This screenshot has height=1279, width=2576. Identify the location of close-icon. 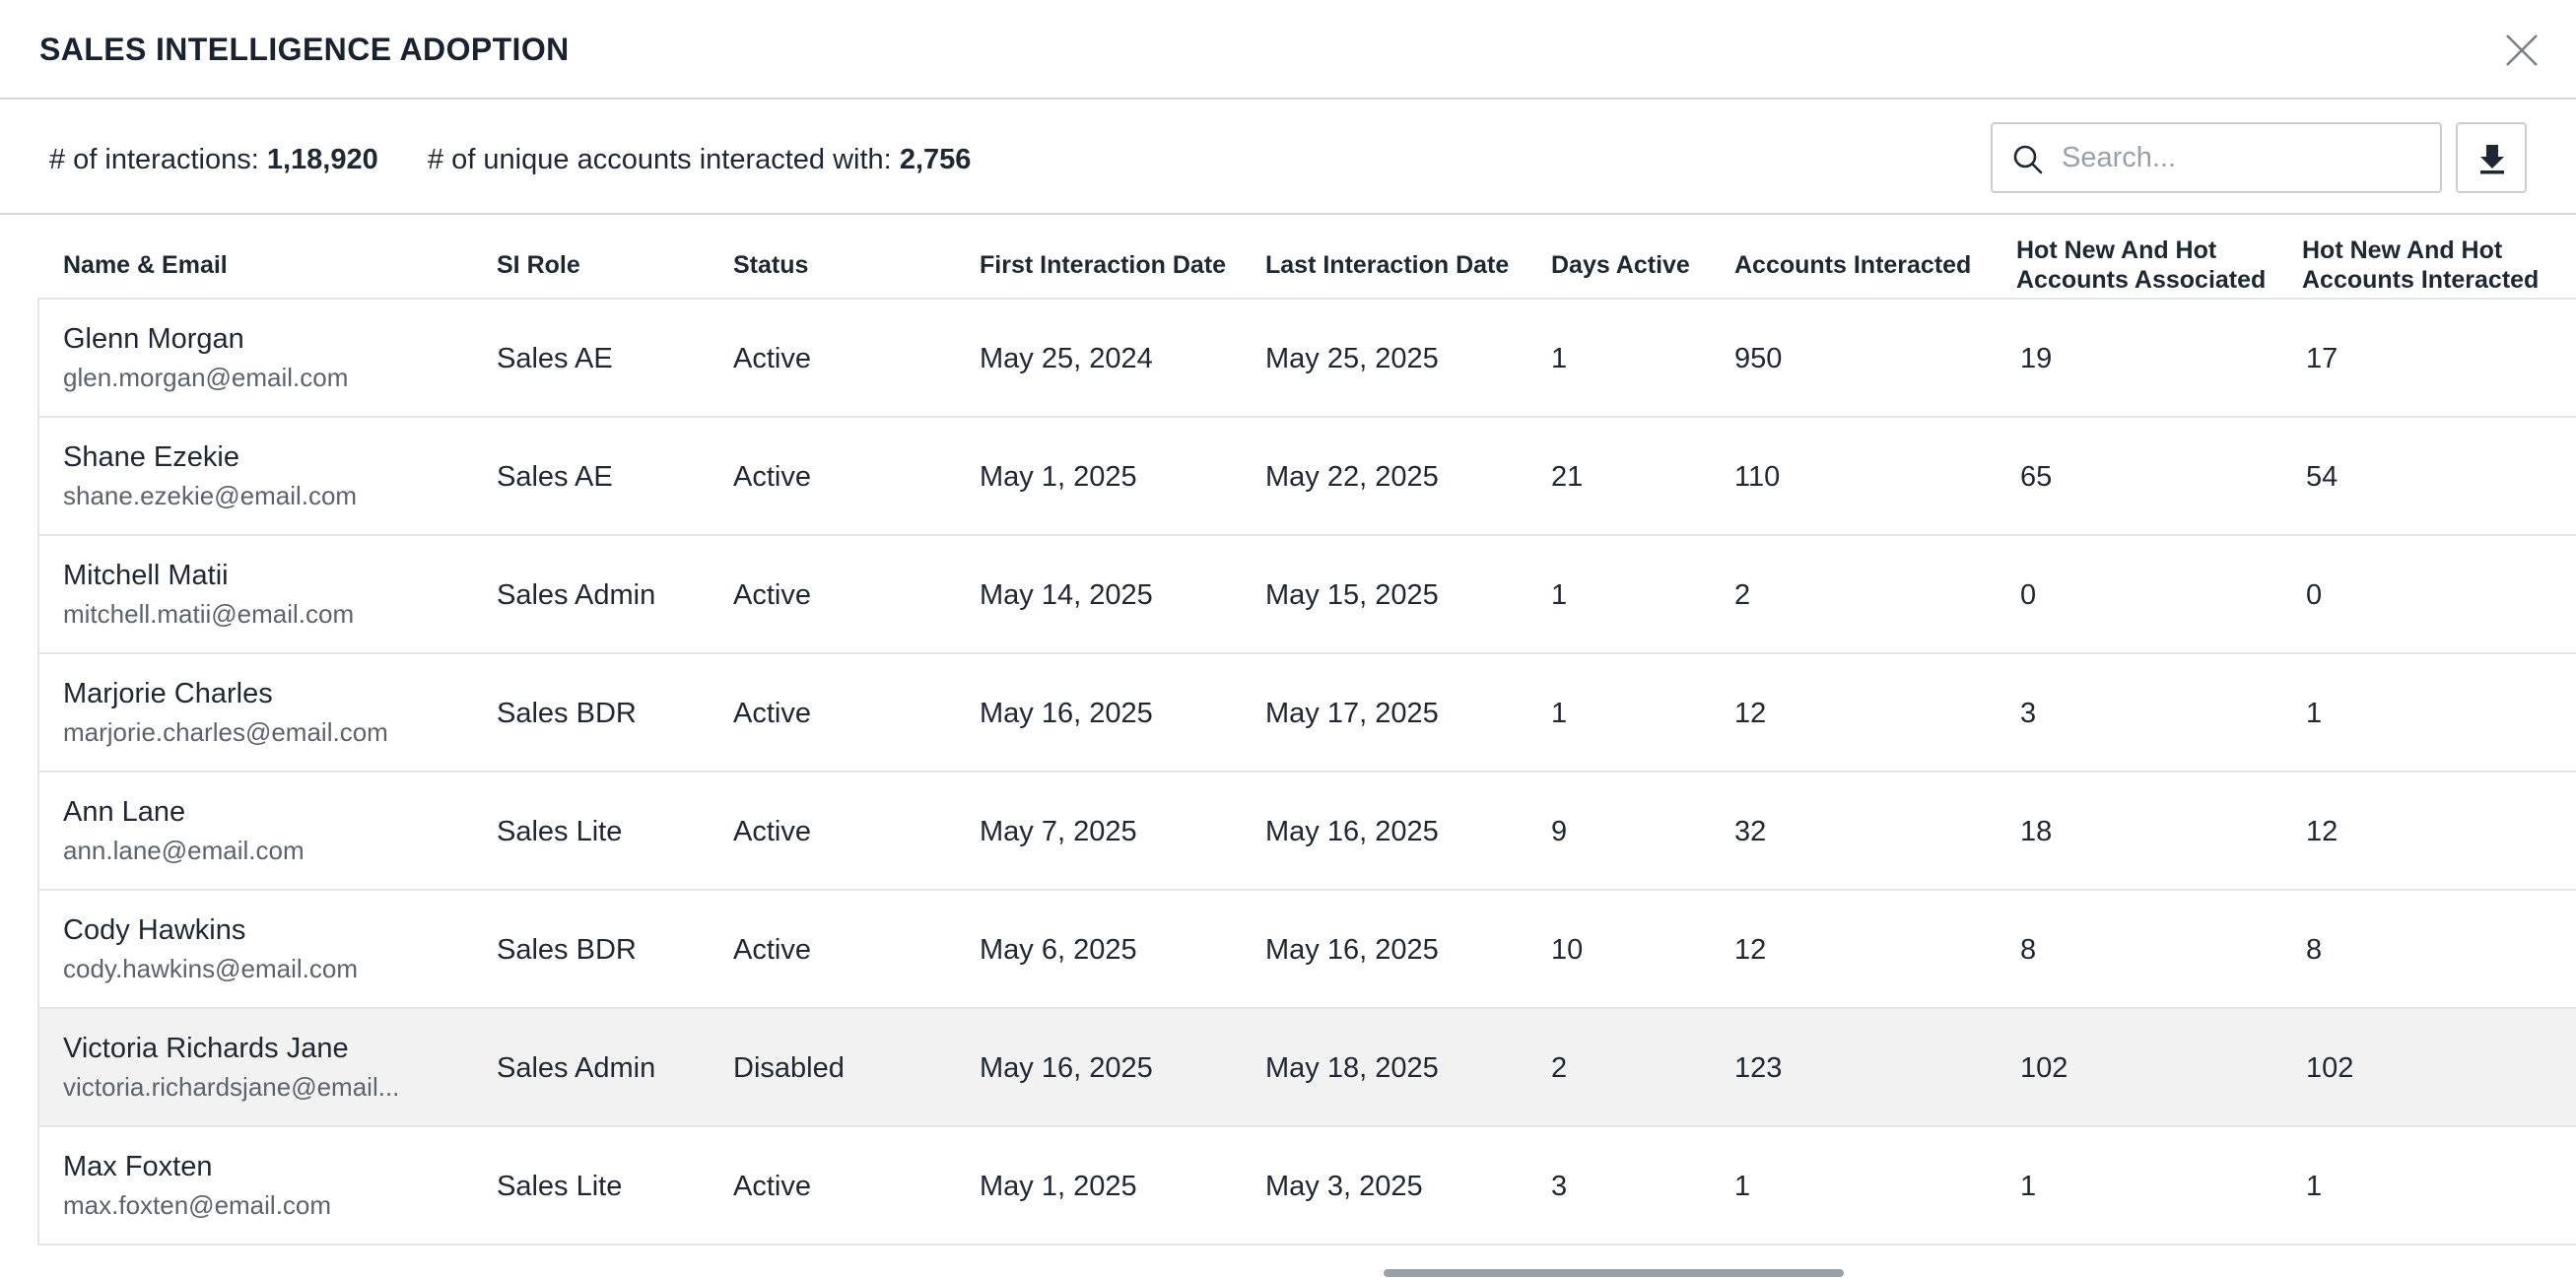
(2522, 50).